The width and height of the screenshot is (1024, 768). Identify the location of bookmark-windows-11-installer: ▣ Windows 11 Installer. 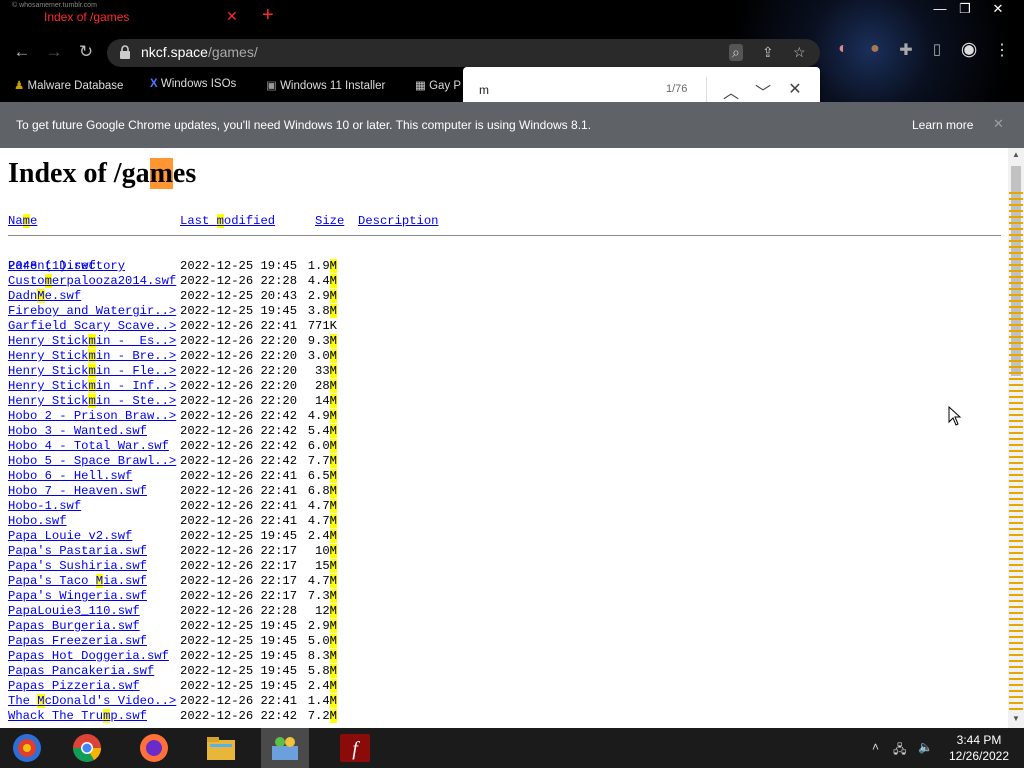
(325, 85).